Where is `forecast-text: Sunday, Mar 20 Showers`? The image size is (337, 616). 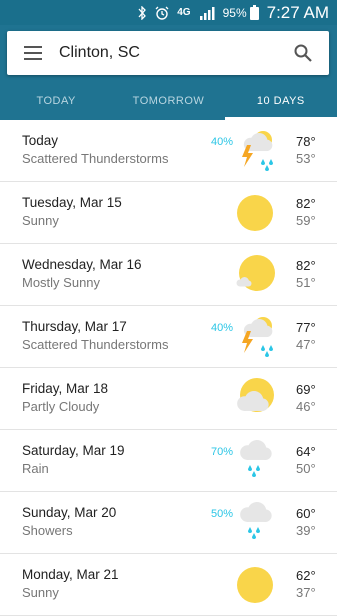 forecast-text: Sunday, Mar 20 Showers is located at coordinates (69, 522).